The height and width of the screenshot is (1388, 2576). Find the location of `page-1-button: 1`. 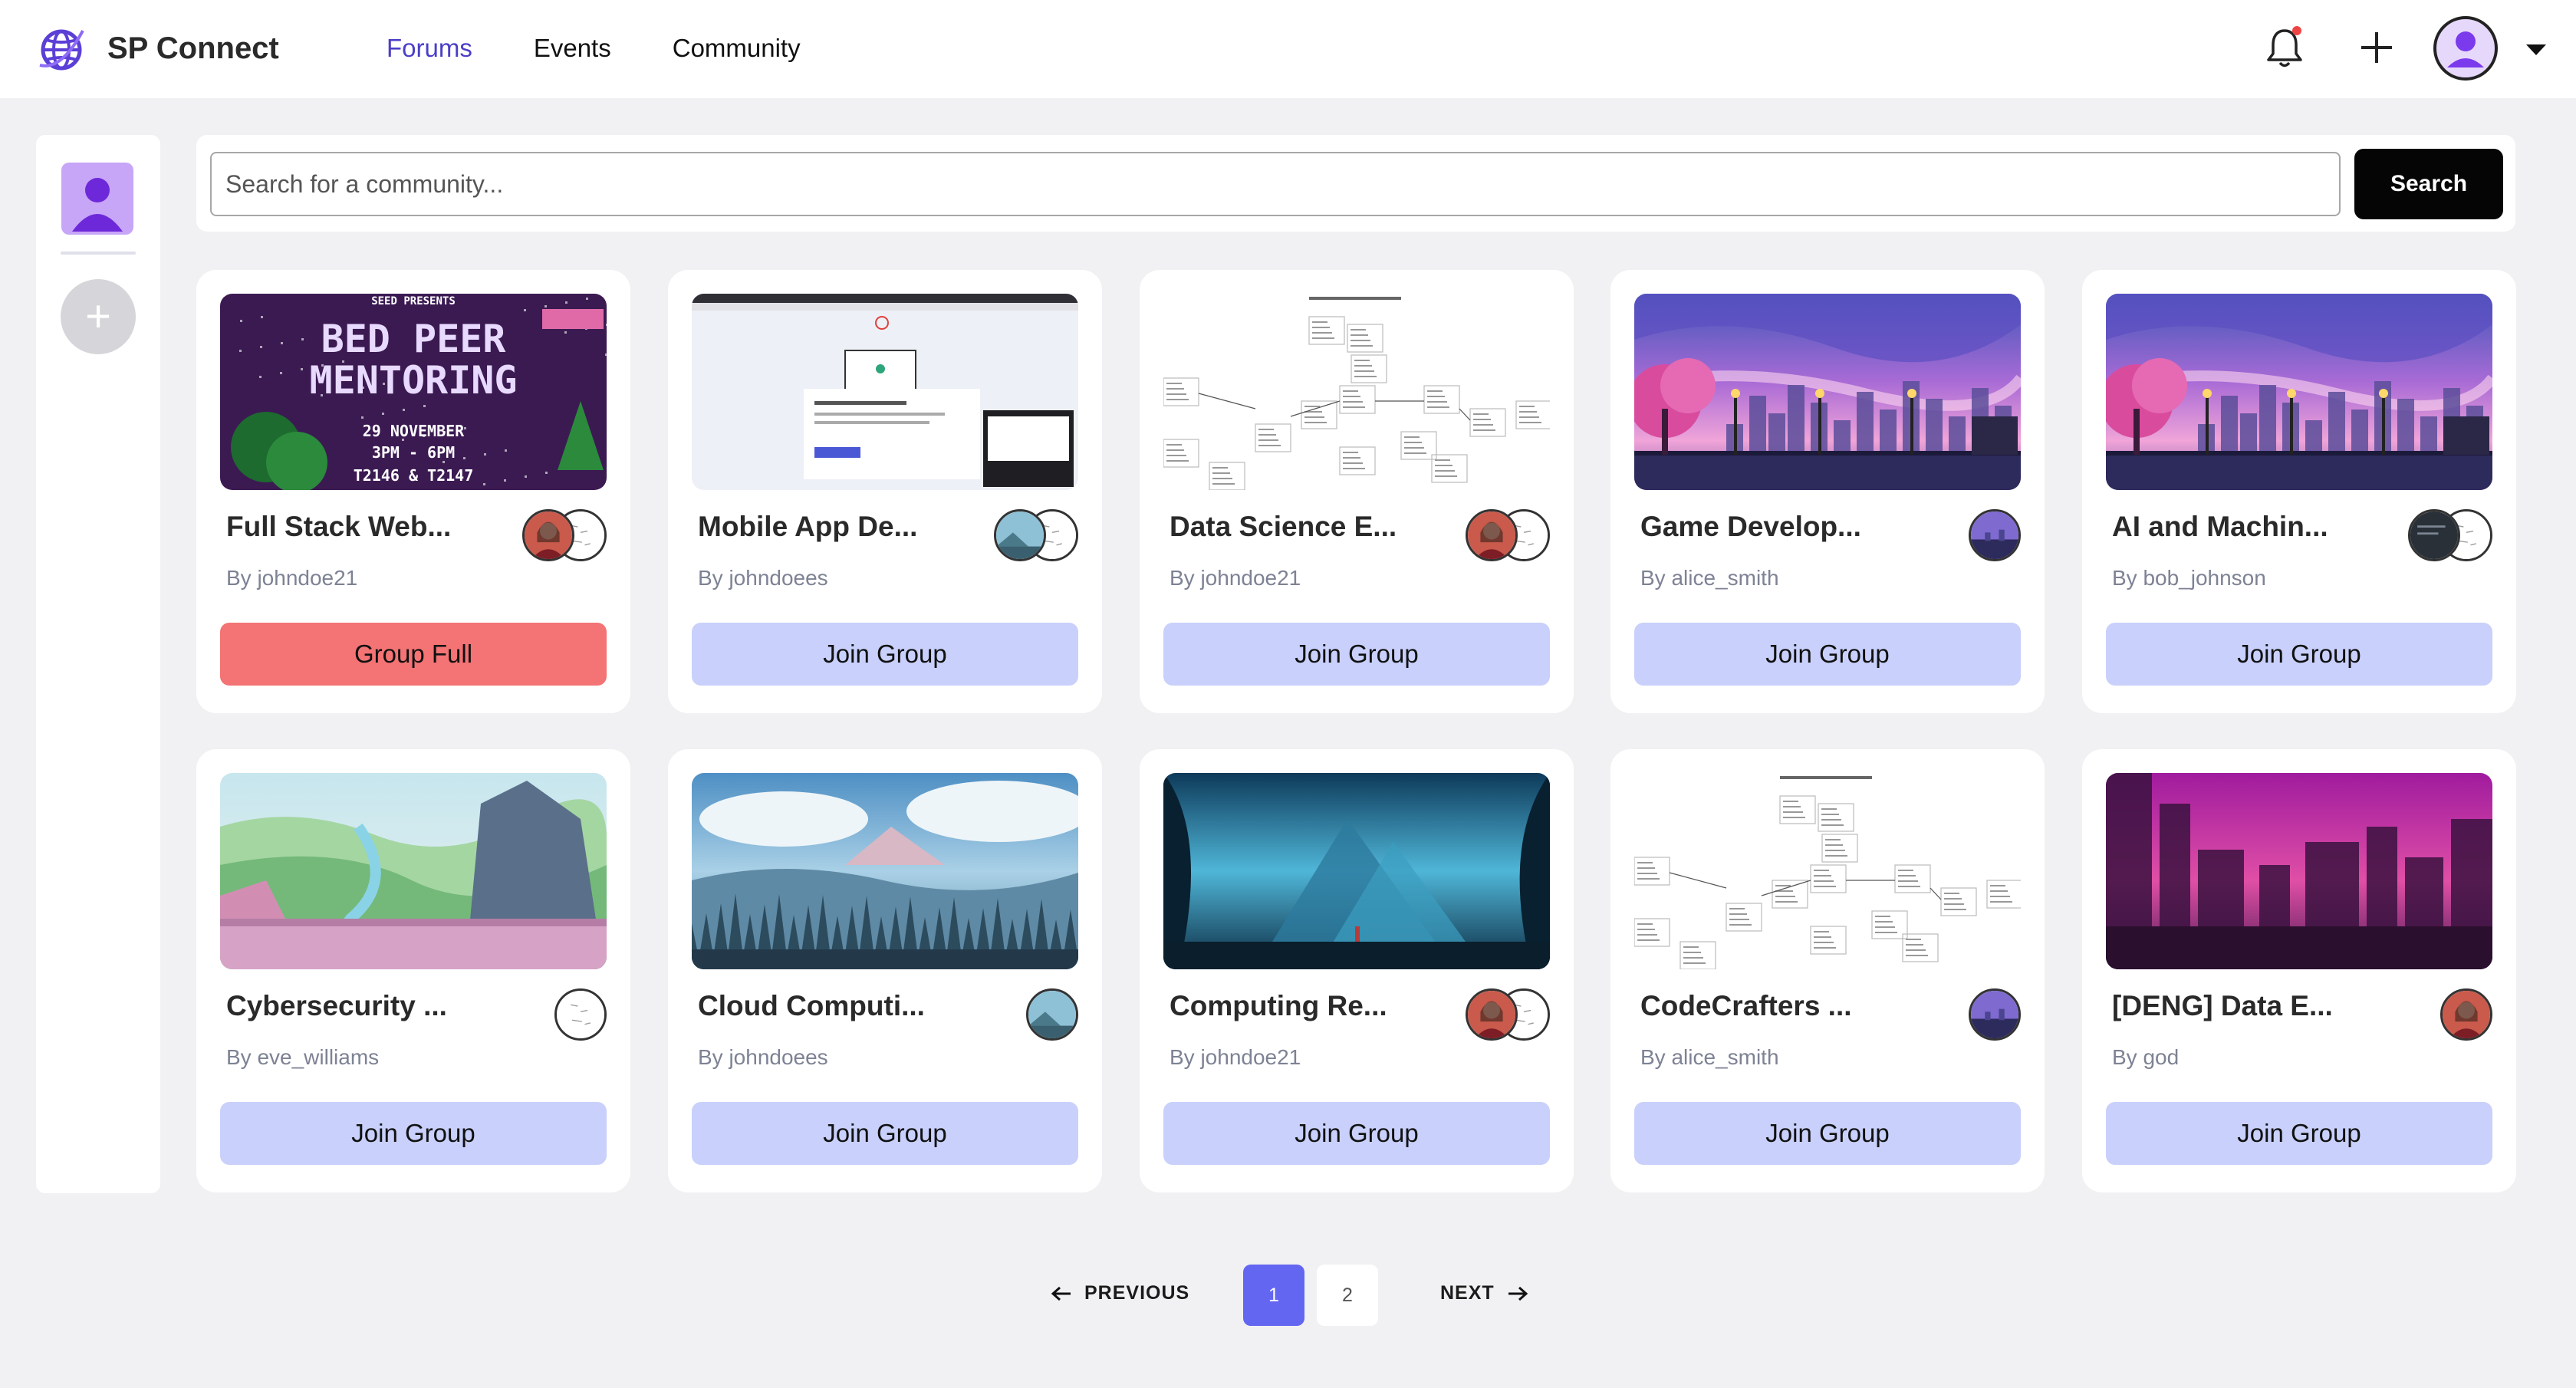

page-1-button: 1 is located at coordinates (1273, 1295).